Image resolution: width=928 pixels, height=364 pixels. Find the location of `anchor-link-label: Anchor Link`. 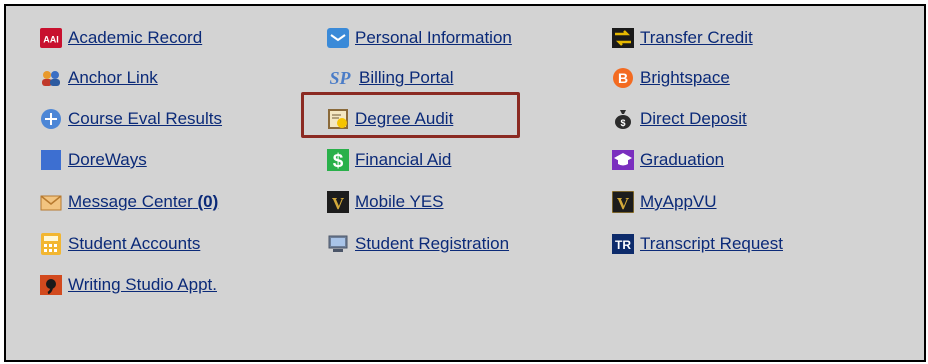

anchor-link-label: Anchor Link is located at coordinates (113, 78).